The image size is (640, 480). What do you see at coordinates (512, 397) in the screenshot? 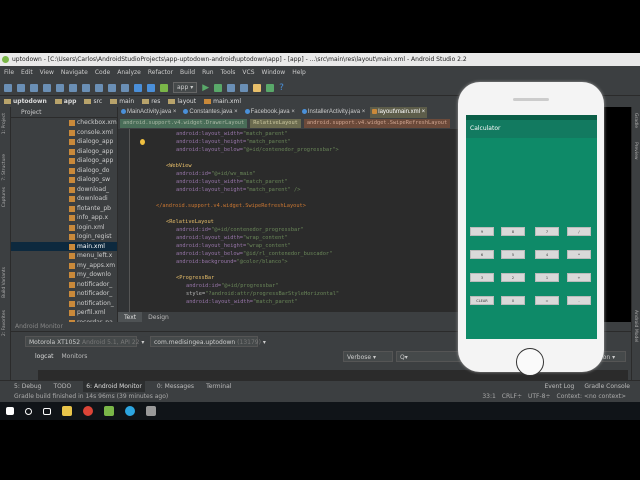
I see `line-separator: CRLF÷` at bounding box center [512, 397].